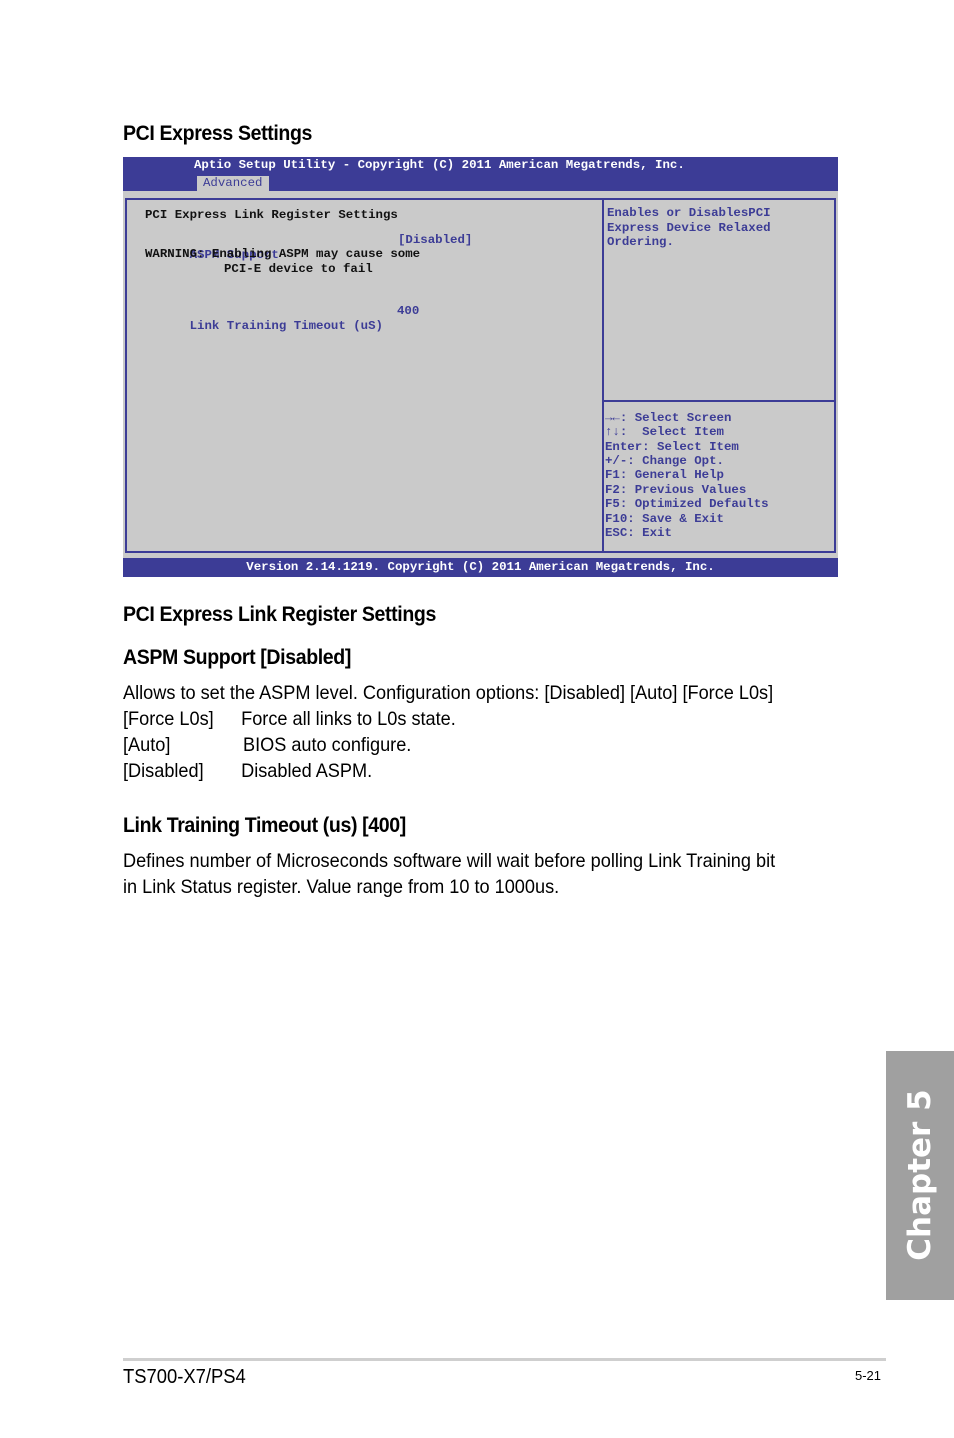  I want to click on subsection-title: PCI Express Link Register Settings, so click(279, 614).